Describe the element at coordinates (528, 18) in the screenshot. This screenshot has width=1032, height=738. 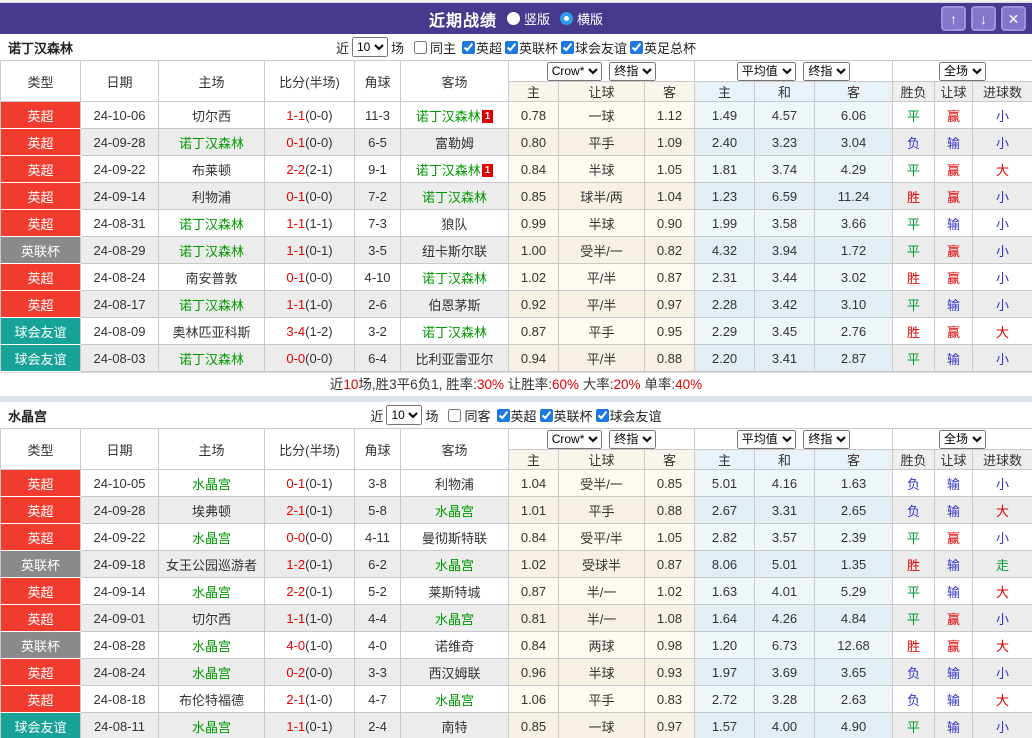
I see `layout-vertical-option: 竖版` at that location.